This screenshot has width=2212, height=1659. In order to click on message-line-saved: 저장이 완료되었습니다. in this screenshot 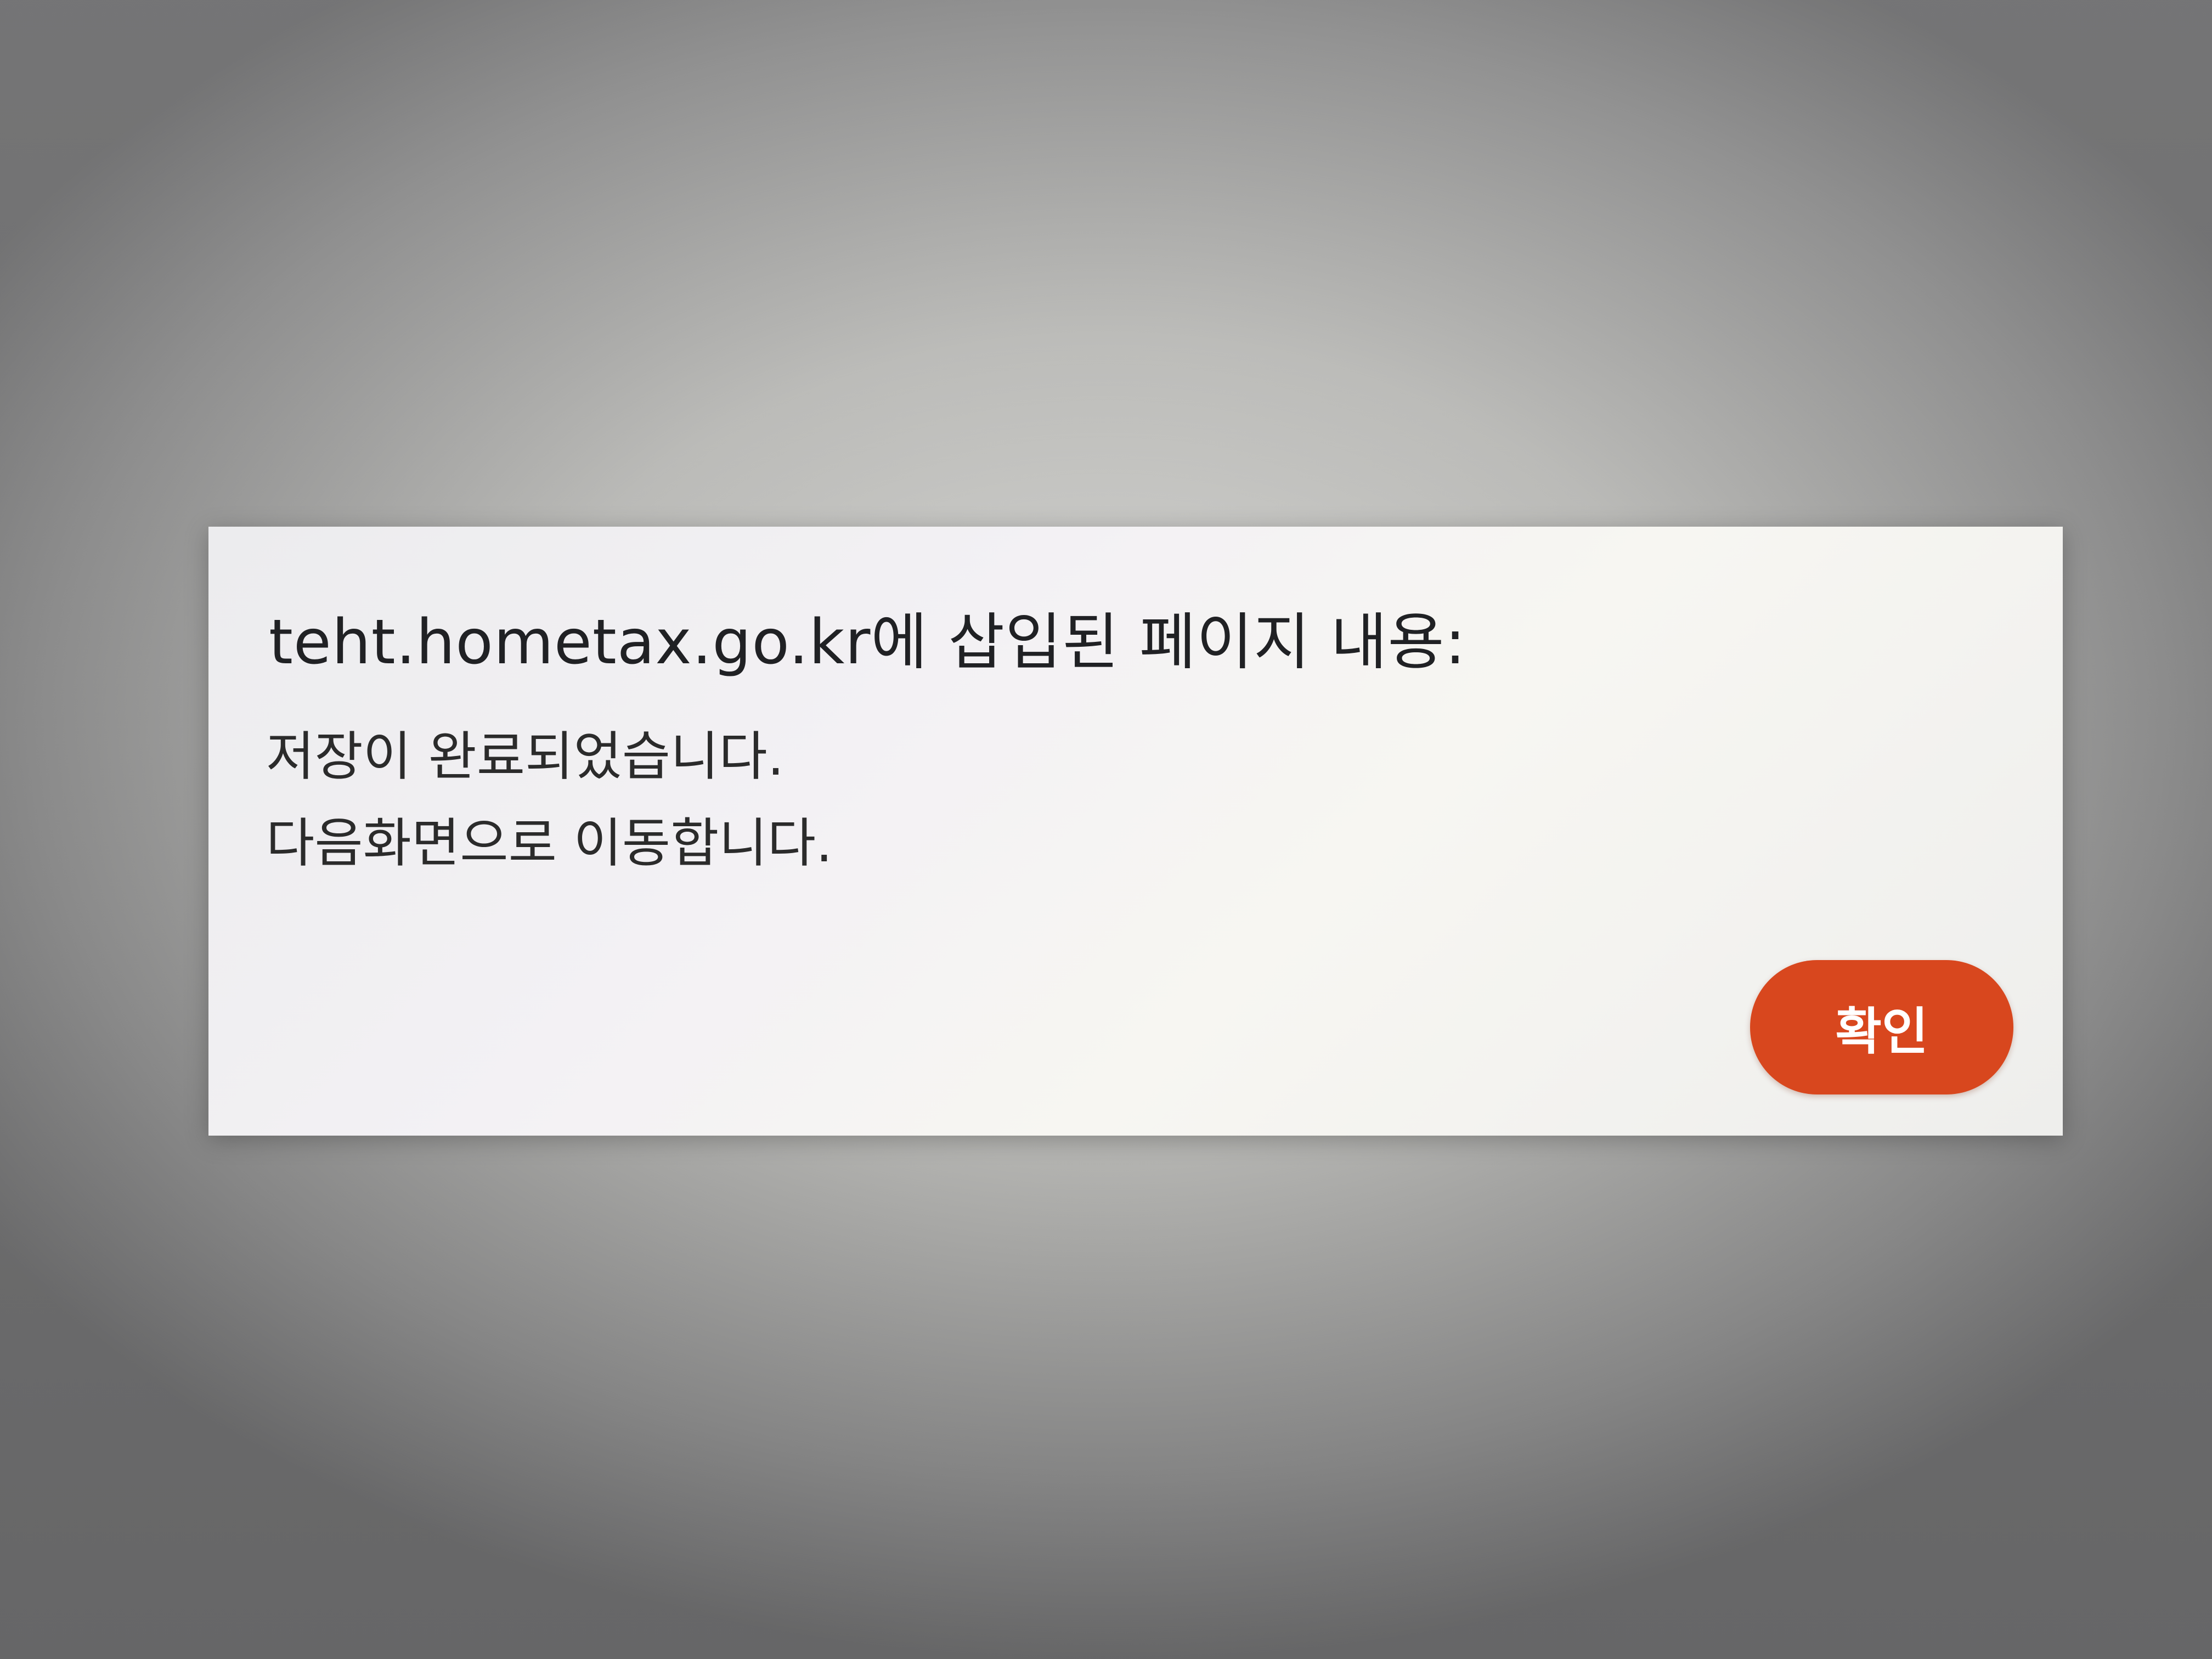, I will do `click(525, 756)`.